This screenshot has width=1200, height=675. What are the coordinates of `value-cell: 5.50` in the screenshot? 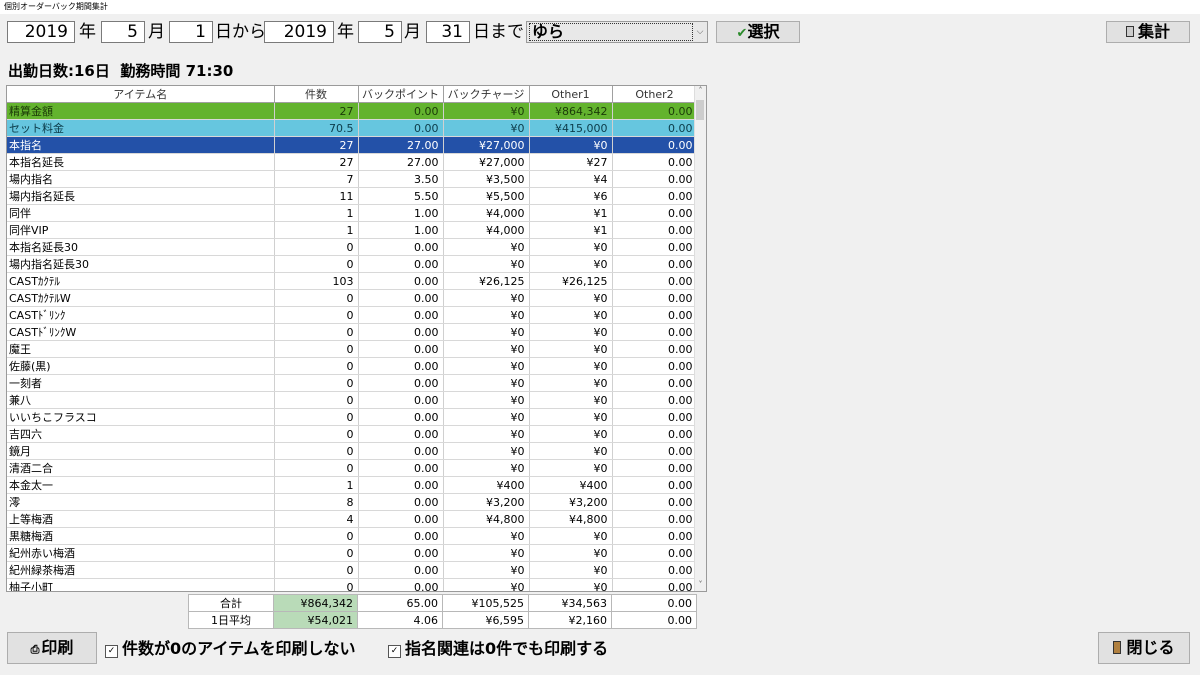 It's located at (401, 196).